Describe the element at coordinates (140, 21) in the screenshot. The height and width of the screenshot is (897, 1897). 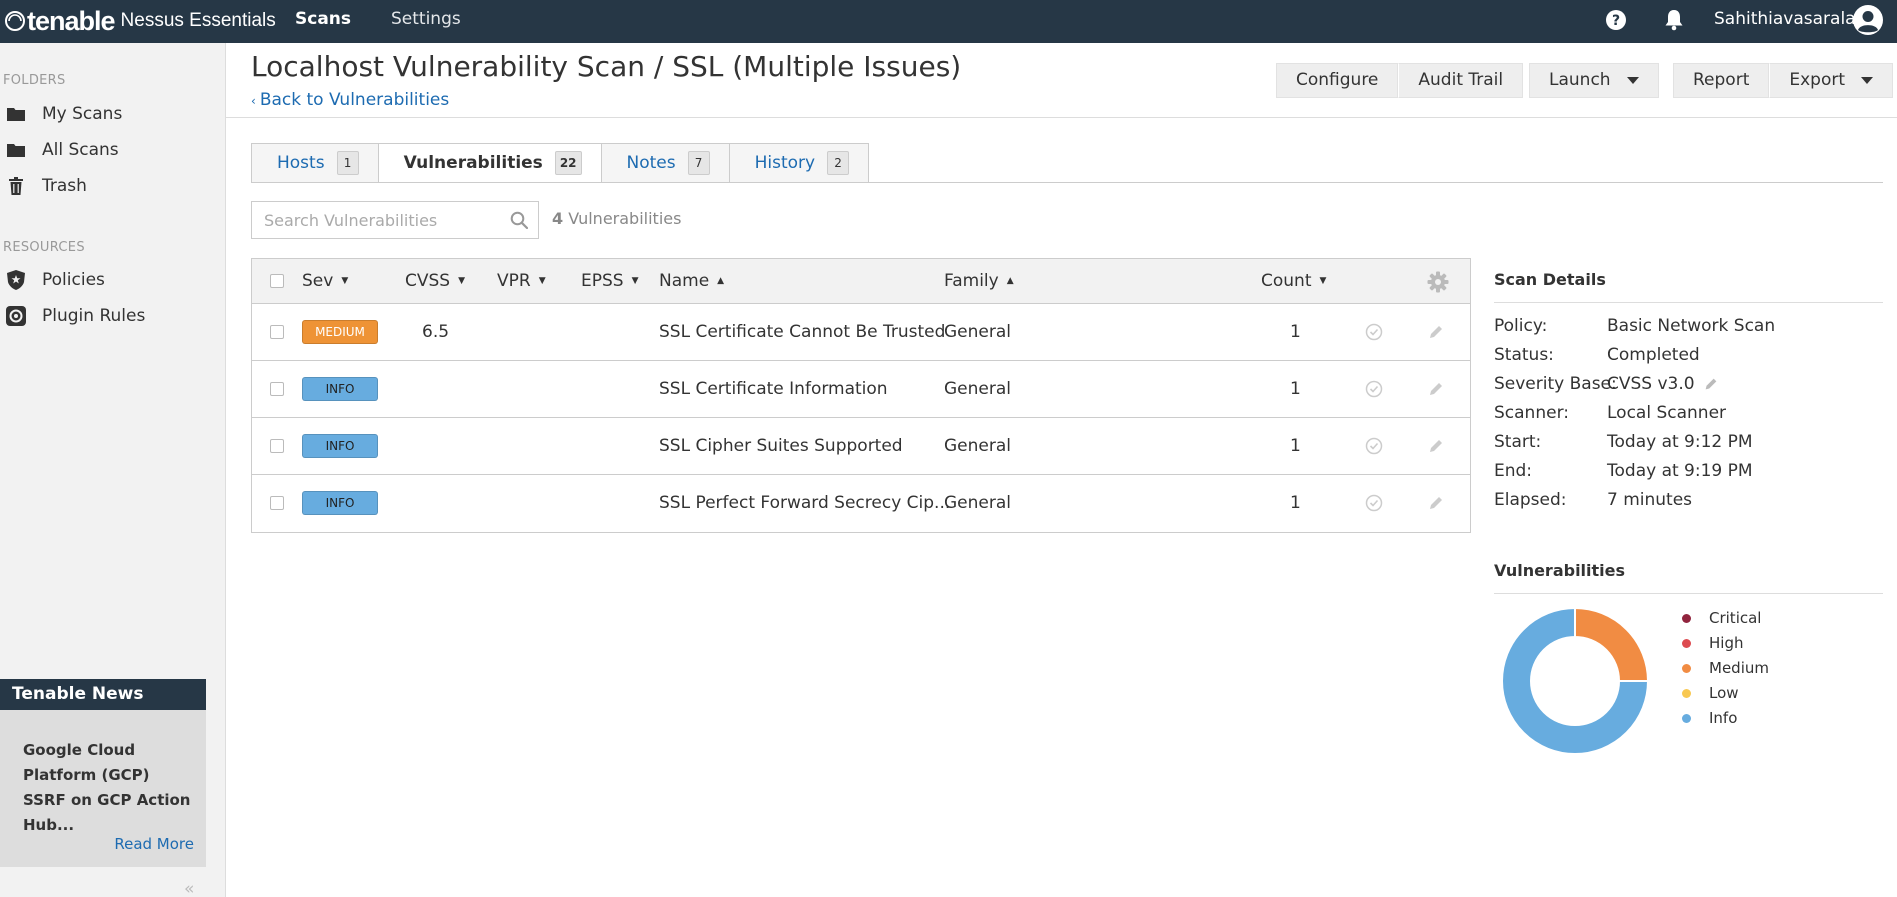
I see `tenable-logo: tenable Nessus Essentials` at that location.